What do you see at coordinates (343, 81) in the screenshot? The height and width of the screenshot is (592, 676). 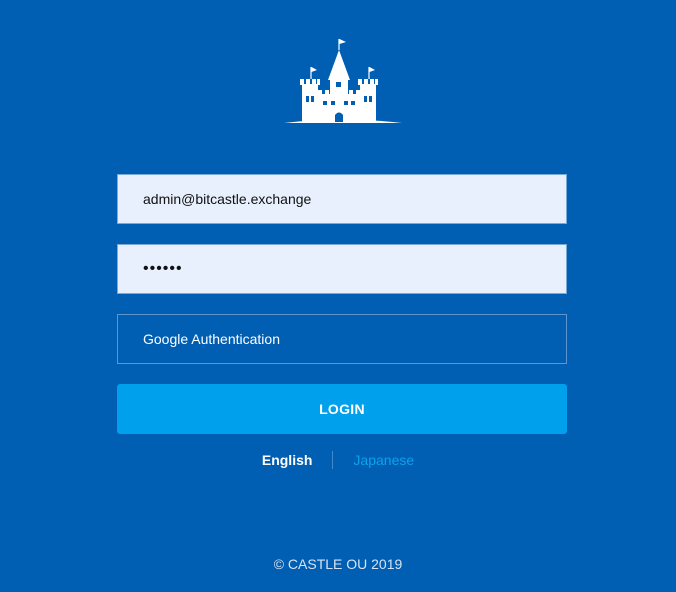 I see `castle-icon` at bounding box center [343, 81].